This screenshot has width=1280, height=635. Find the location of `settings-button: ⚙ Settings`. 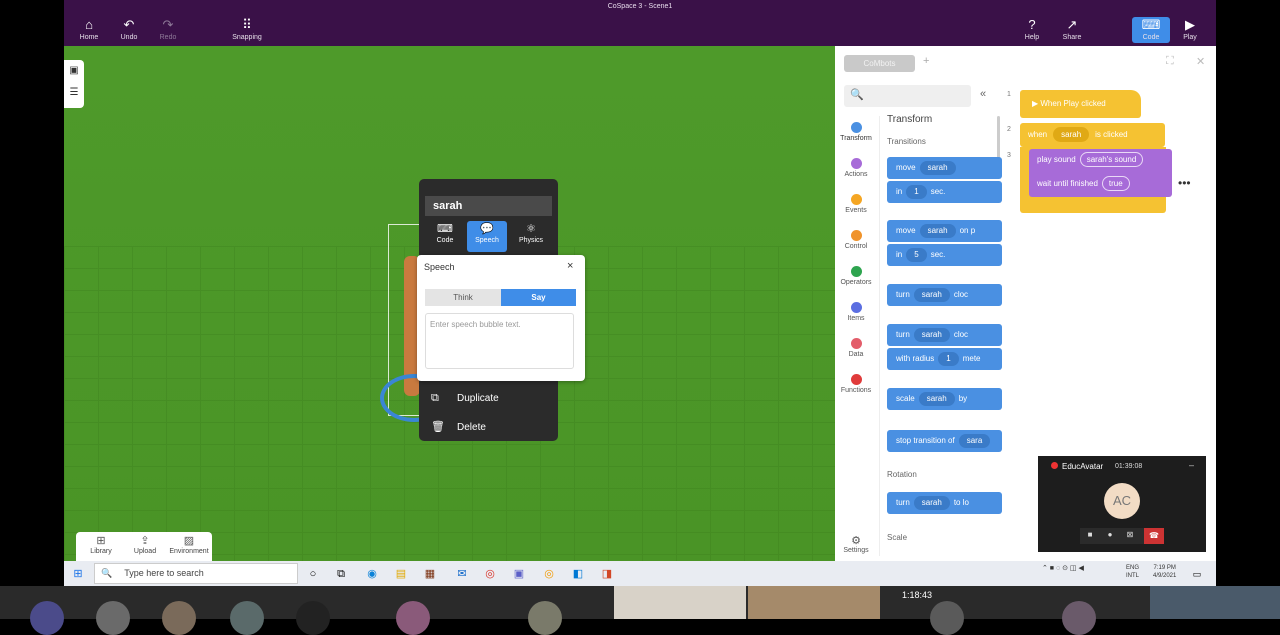

settings-button: ⚙ Settings is located at coordinates (856, 544).